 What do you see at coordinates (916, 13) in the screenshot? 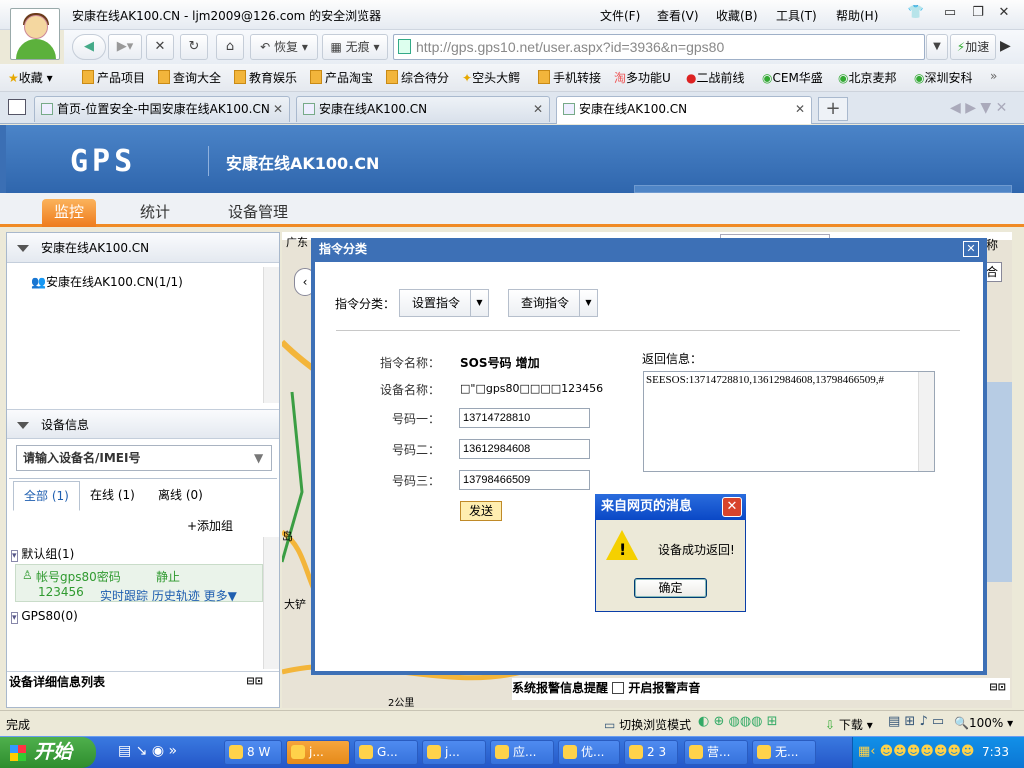
I see `skin-icon: 👕` at bounding box center [916, 13].